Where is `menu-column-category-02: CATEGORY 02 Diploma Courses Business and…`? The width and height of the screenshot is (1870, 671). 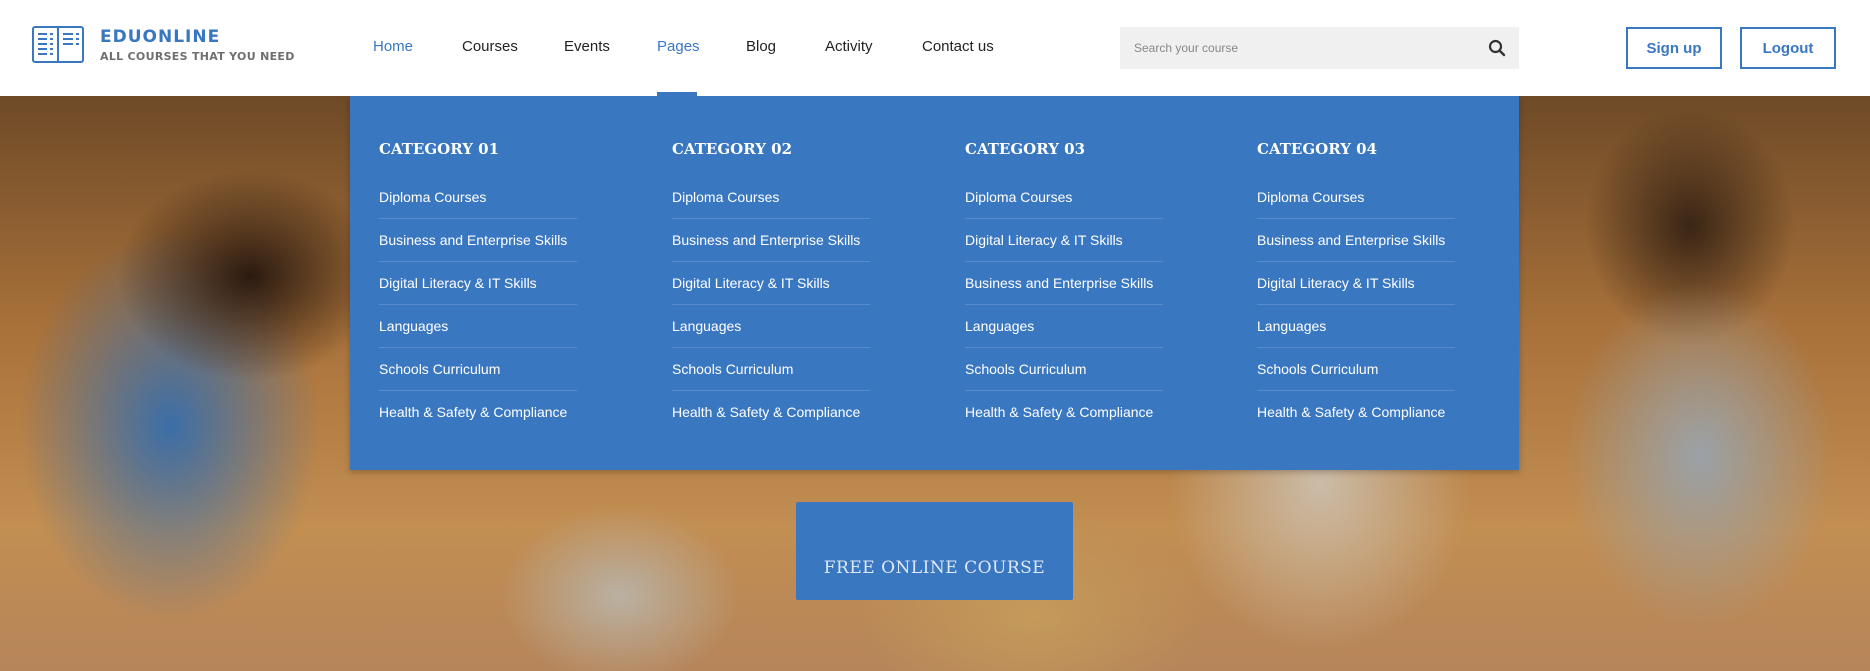
menu-column-category-02: CATEGORY 02 Diploma Courses Business and… is located at coordinates (771, 287).